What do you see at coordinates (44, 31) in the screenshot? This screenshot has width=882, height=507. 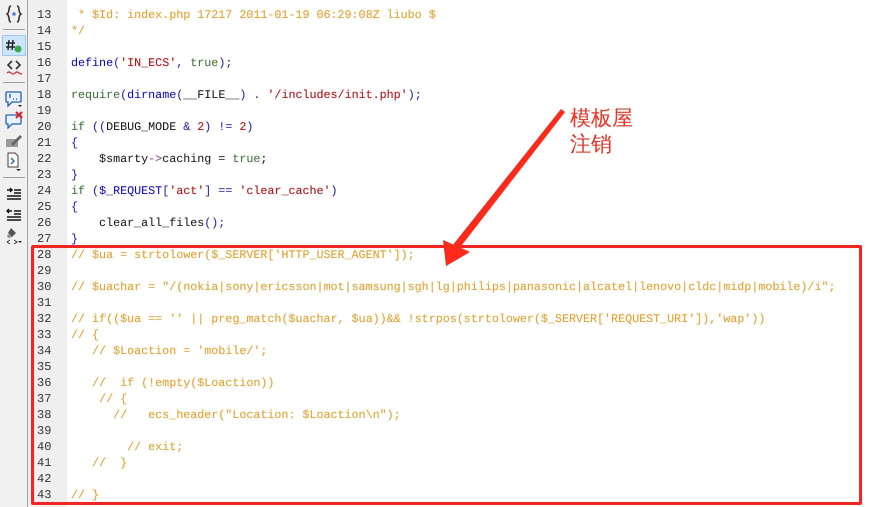 I see `line-number: 14` at bounding box center [44, 31].